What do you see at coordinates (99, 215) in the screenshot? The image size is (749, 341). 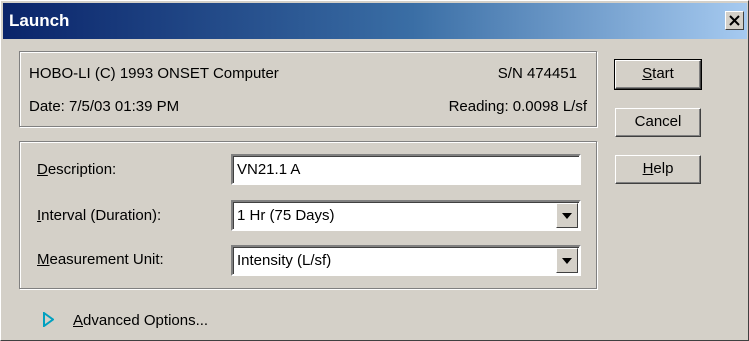 I see `interval-label: Interval (Duration):` at bounding box center [99, 215].